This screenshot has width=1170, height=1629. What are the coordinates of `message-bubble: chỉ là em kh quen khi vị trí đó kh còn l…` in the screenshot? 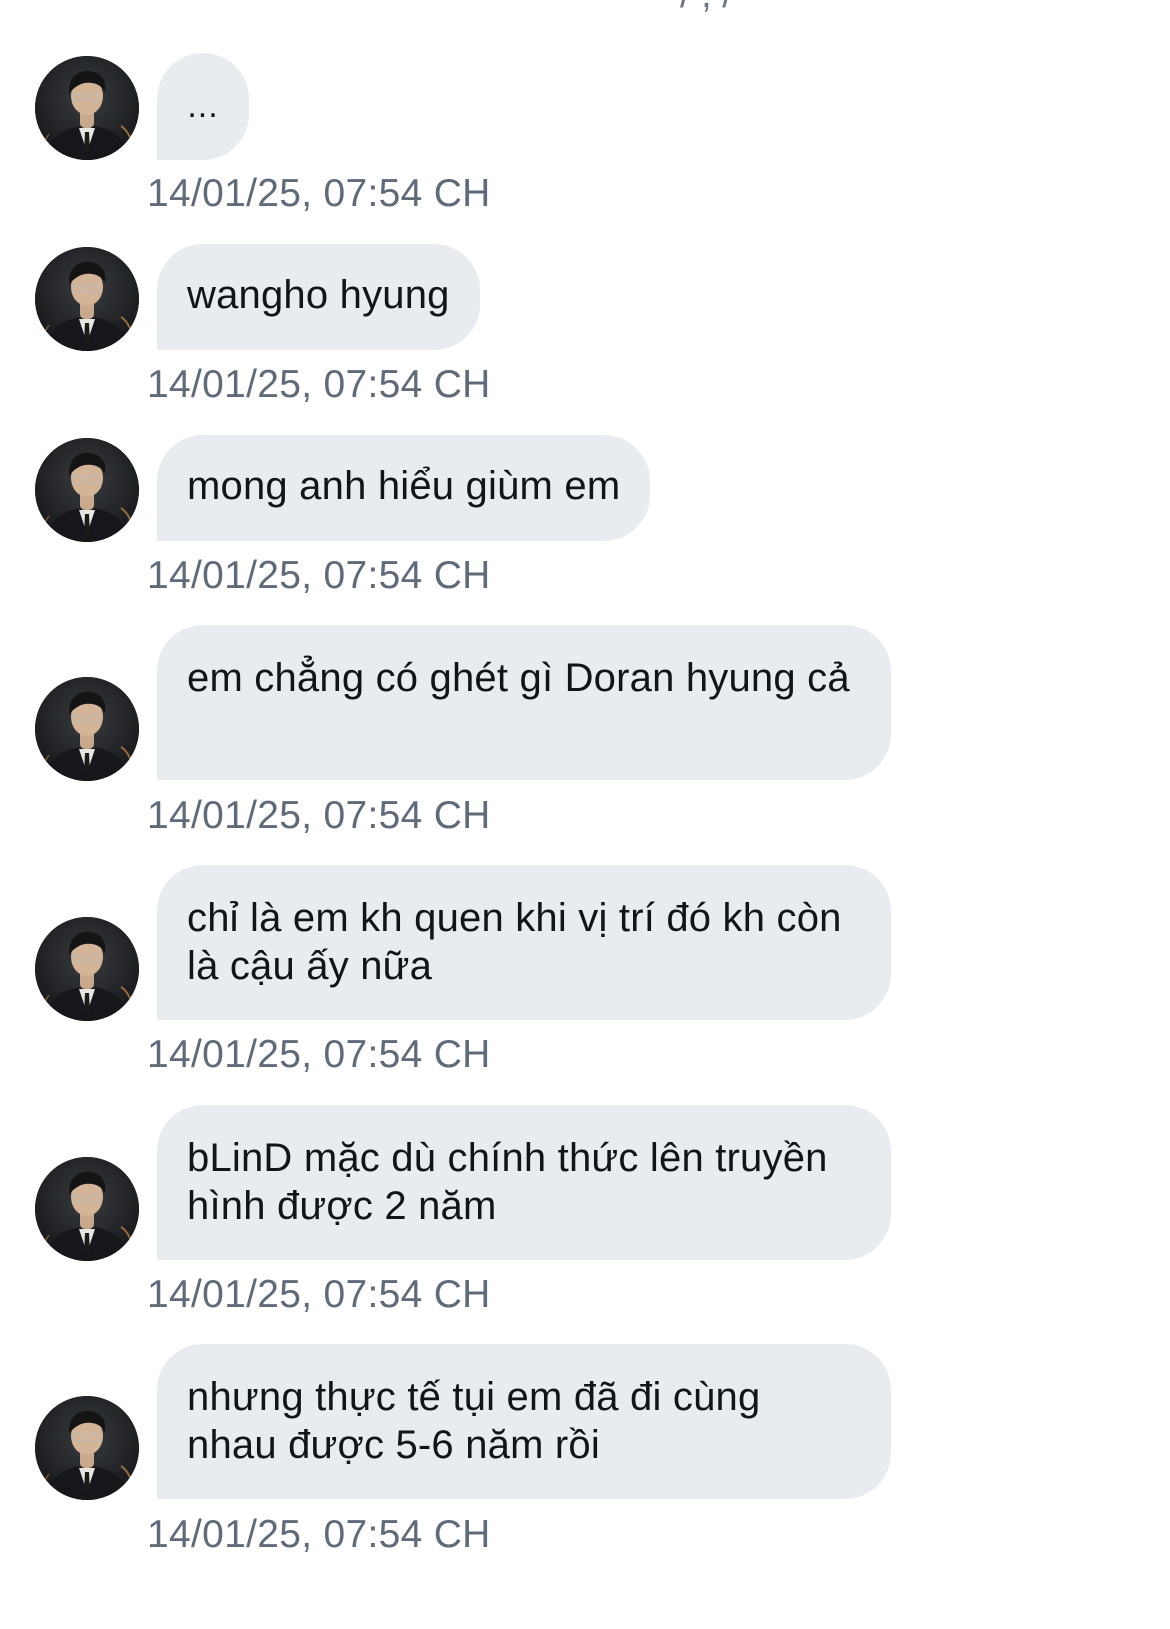 It's located at (524, 942).